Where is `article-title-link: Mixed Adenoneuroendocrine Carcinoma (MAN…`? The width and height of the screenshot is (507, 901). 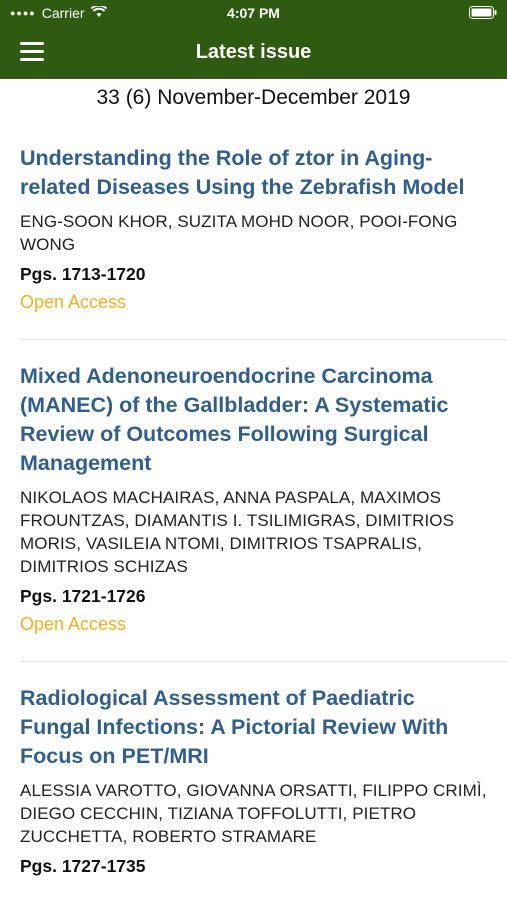
article-title-link: Mixed Adenoneuroendocrine Carcinoma (MAN… is located at coordinates (253, 420).